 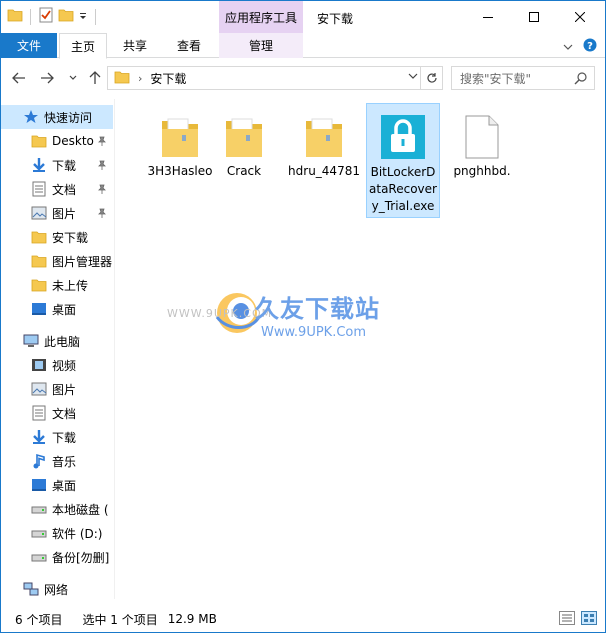 I want to click on properties-icon, so click(x=46, y=16).